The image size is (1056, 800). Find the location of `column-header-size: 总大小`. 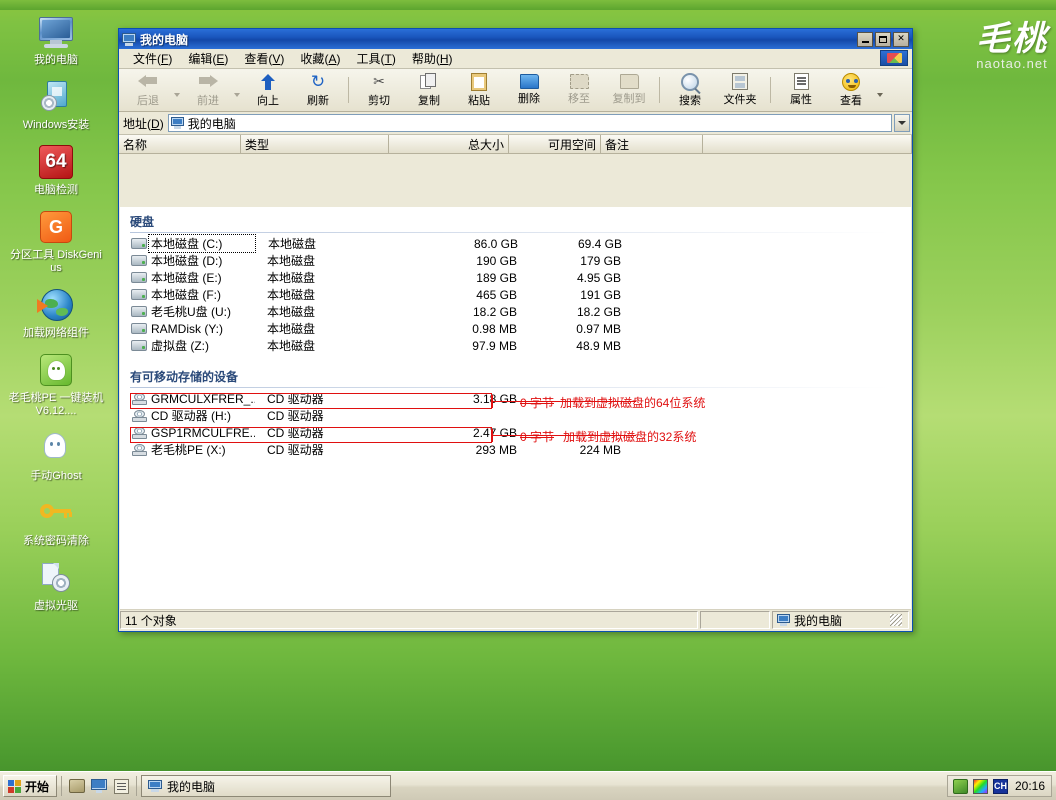

column-header-size: 总大小 is located at coordinates (449, 144).